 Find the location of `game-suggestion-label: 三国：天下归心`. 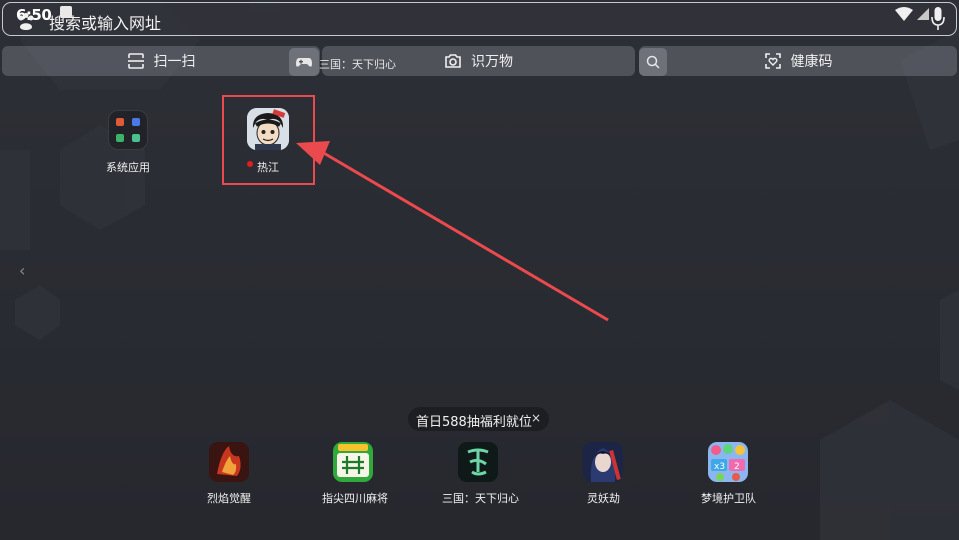

game-suggestion-label: 三国：天下归心 is located at coordinates (357, 64).